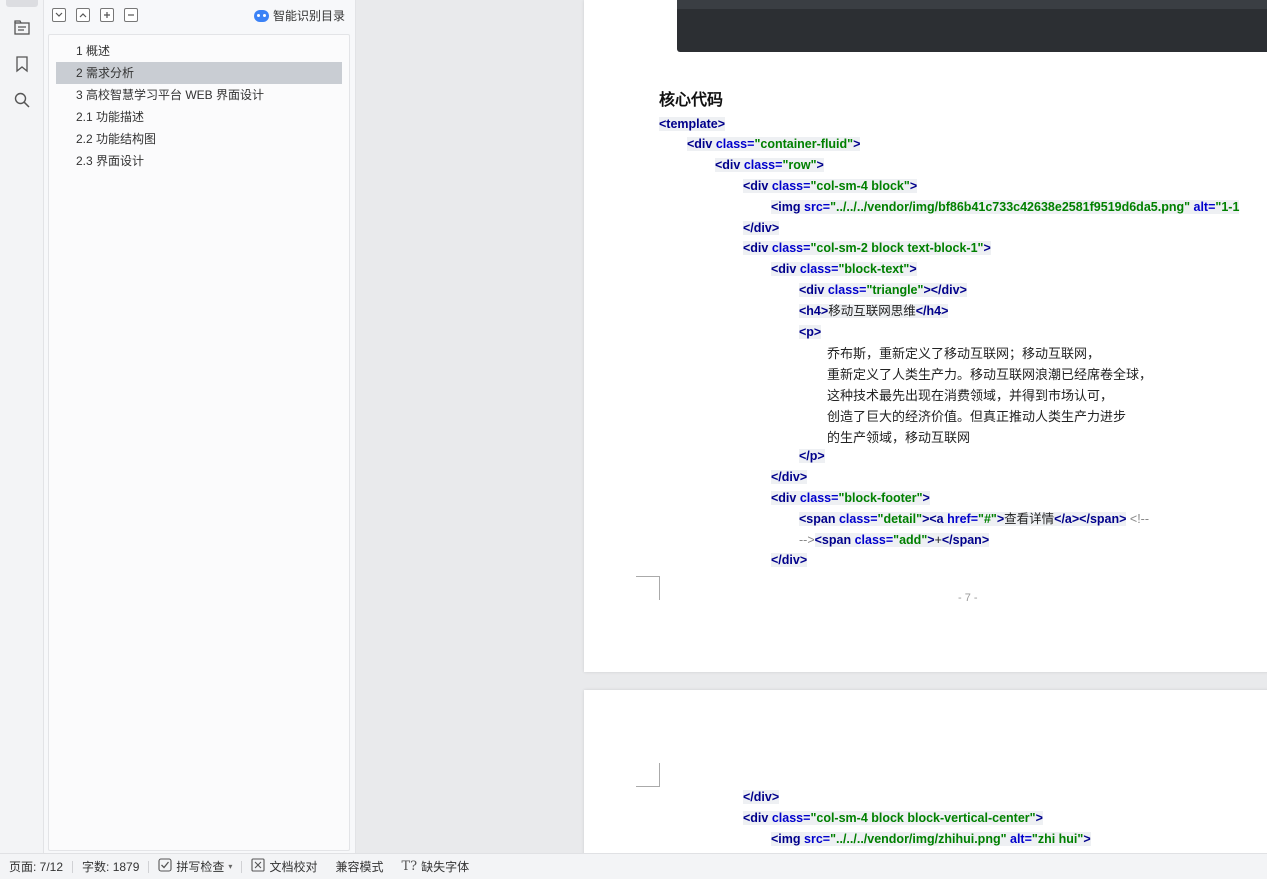  I want to click on paragraph-line: 重新定义了人类生产力。移动互联网浪潮已经席卷全球，, so click(990, 374).